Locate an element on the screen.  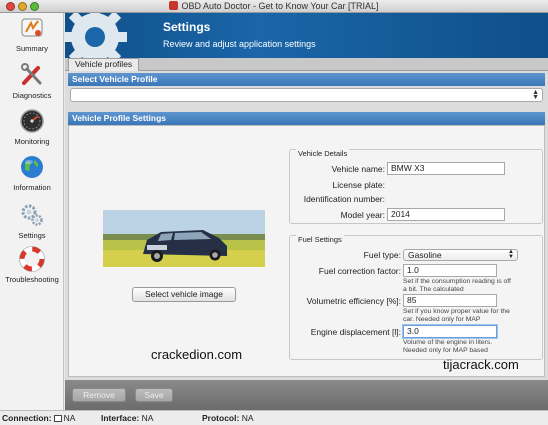
engine-displacement-field: 3.0 is located at coordinates (450, 331).